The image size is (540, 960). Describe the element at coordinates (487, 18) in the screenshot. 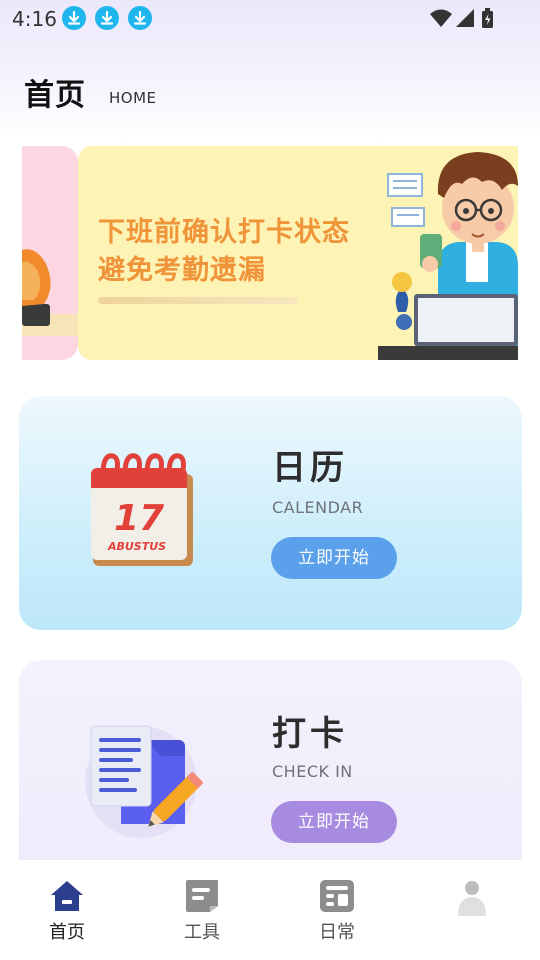

I see `battery-charging-icon` at that location.